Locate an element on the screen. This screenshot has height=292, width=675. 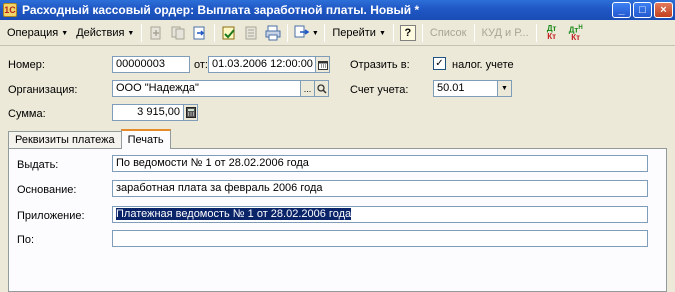
tax-accounting-checkbox: ✓ is located at coordinates (439, 63).